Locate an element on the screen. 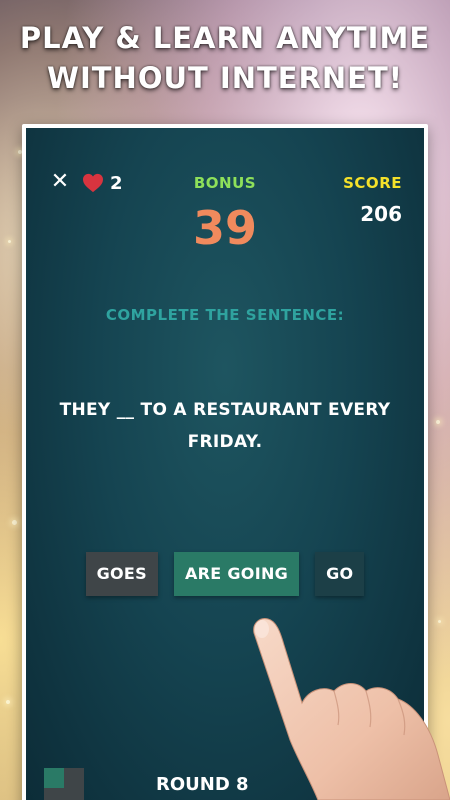 This screenshot has height=800, width=450. headline-line-2: WITHOUT INTERNET! is located at coordinates (225, 78).